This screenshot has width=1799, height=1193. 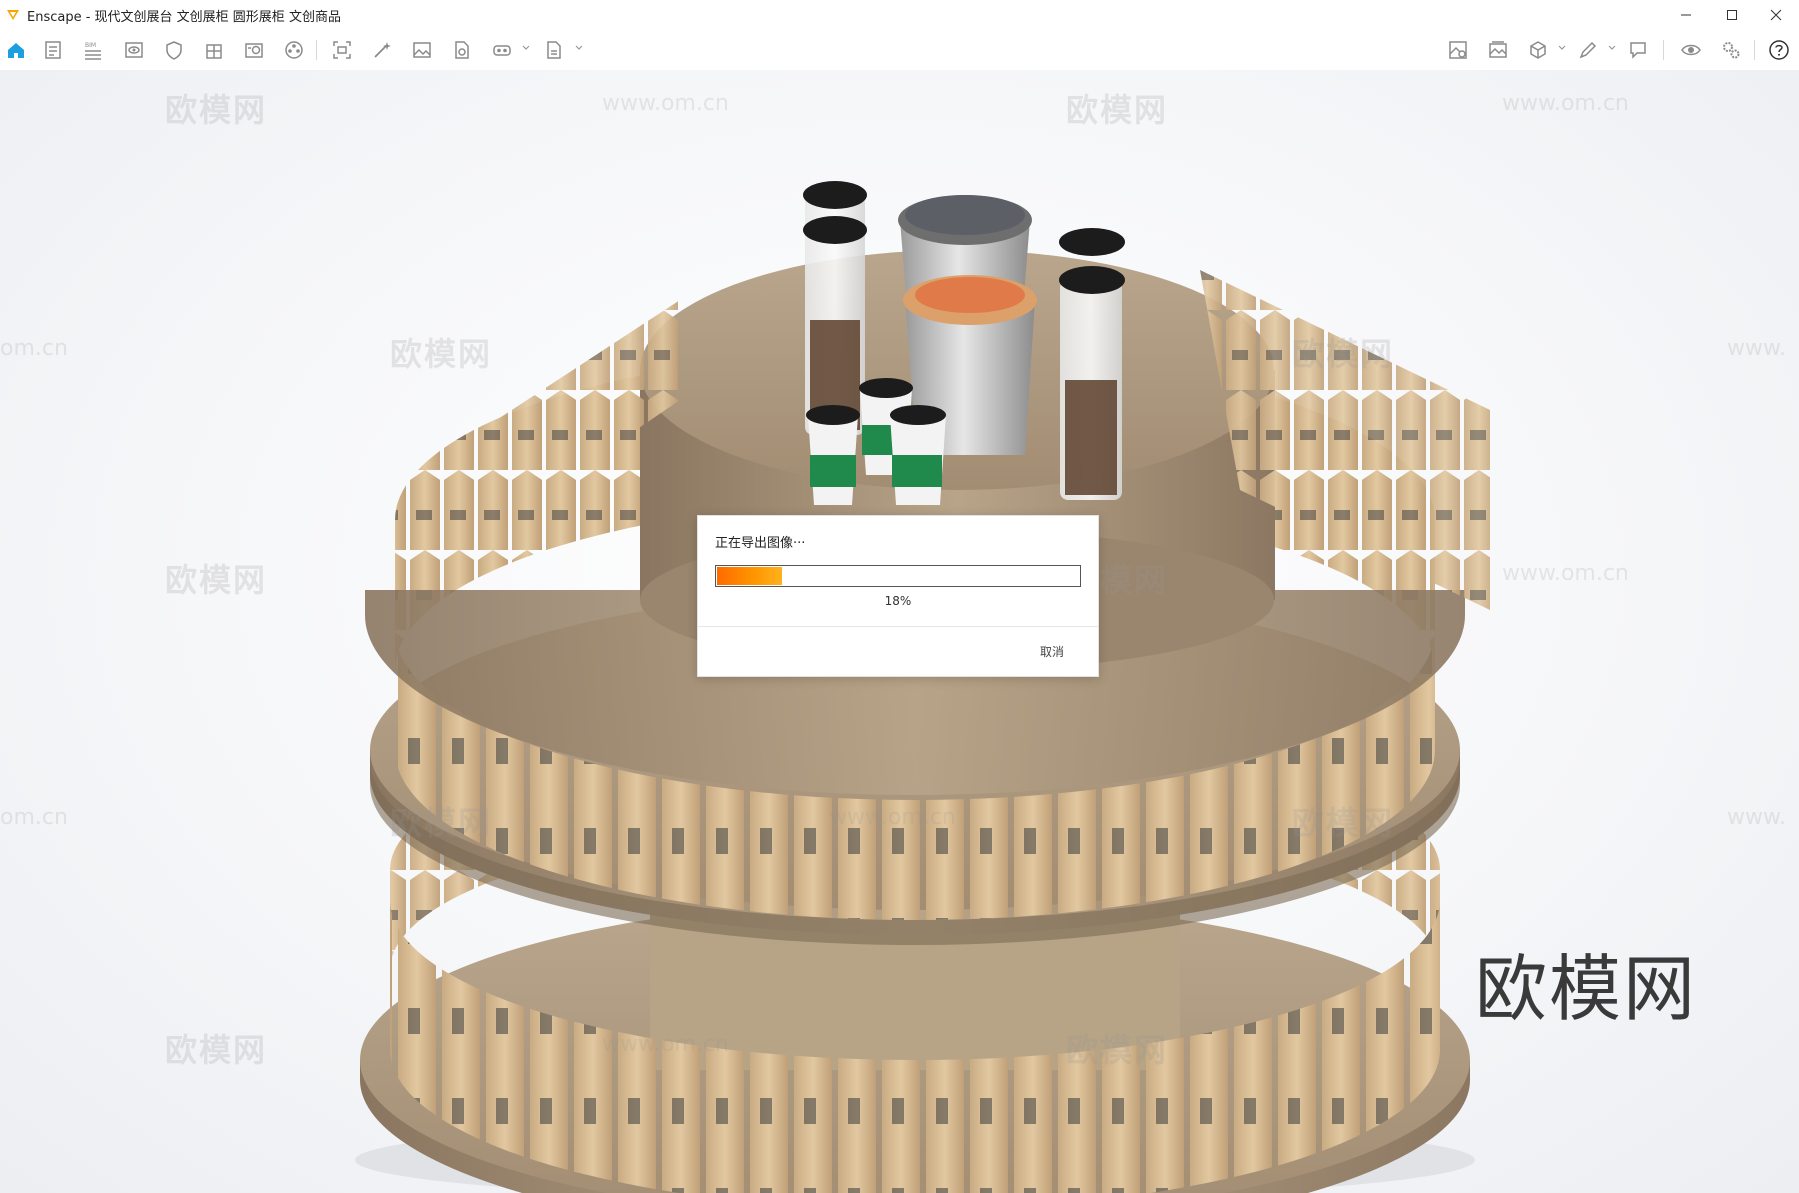 What do you see at coordinates (760, 543) in the screenshot?
I see `dialog-title: 正在导出图像···` at bounding box center [760, 543].